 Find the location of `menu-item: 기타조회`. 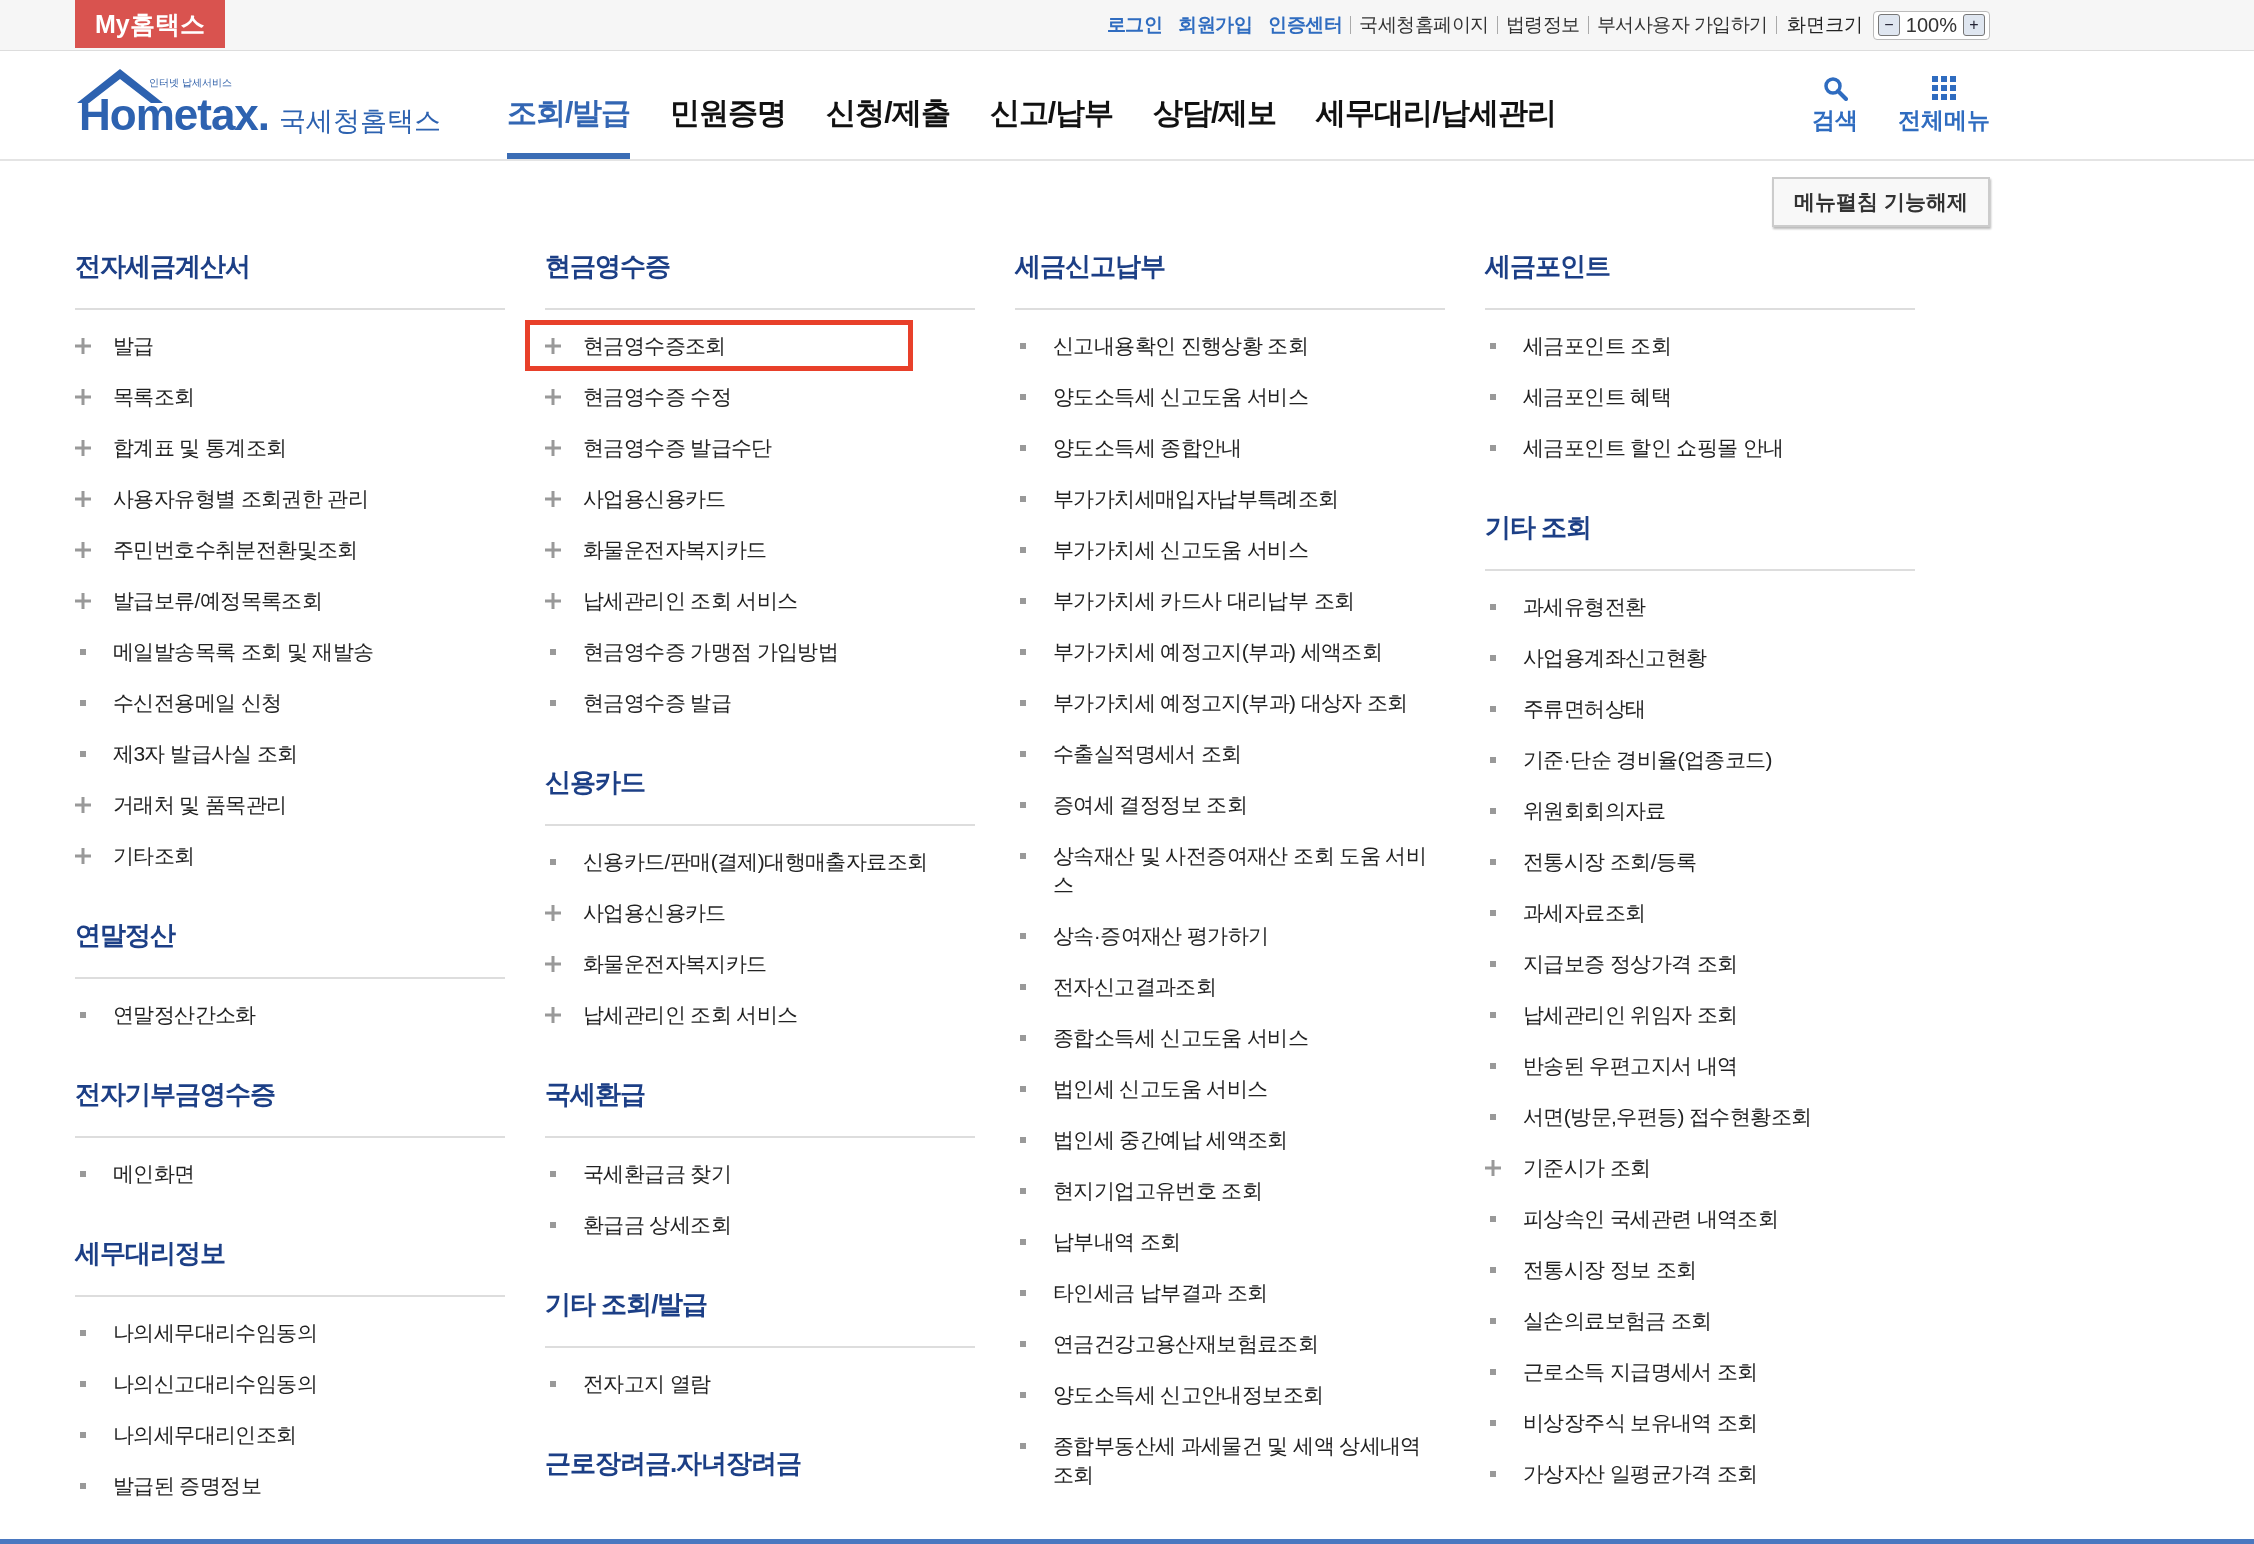

menu-item: 기타조회 is located at coordinates (290, 855).